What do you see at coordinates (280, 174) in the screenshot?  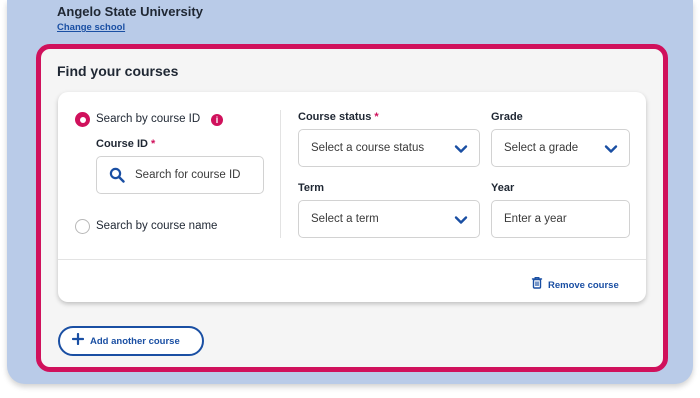 I see `column-divider` at bounding box center [280, 174].